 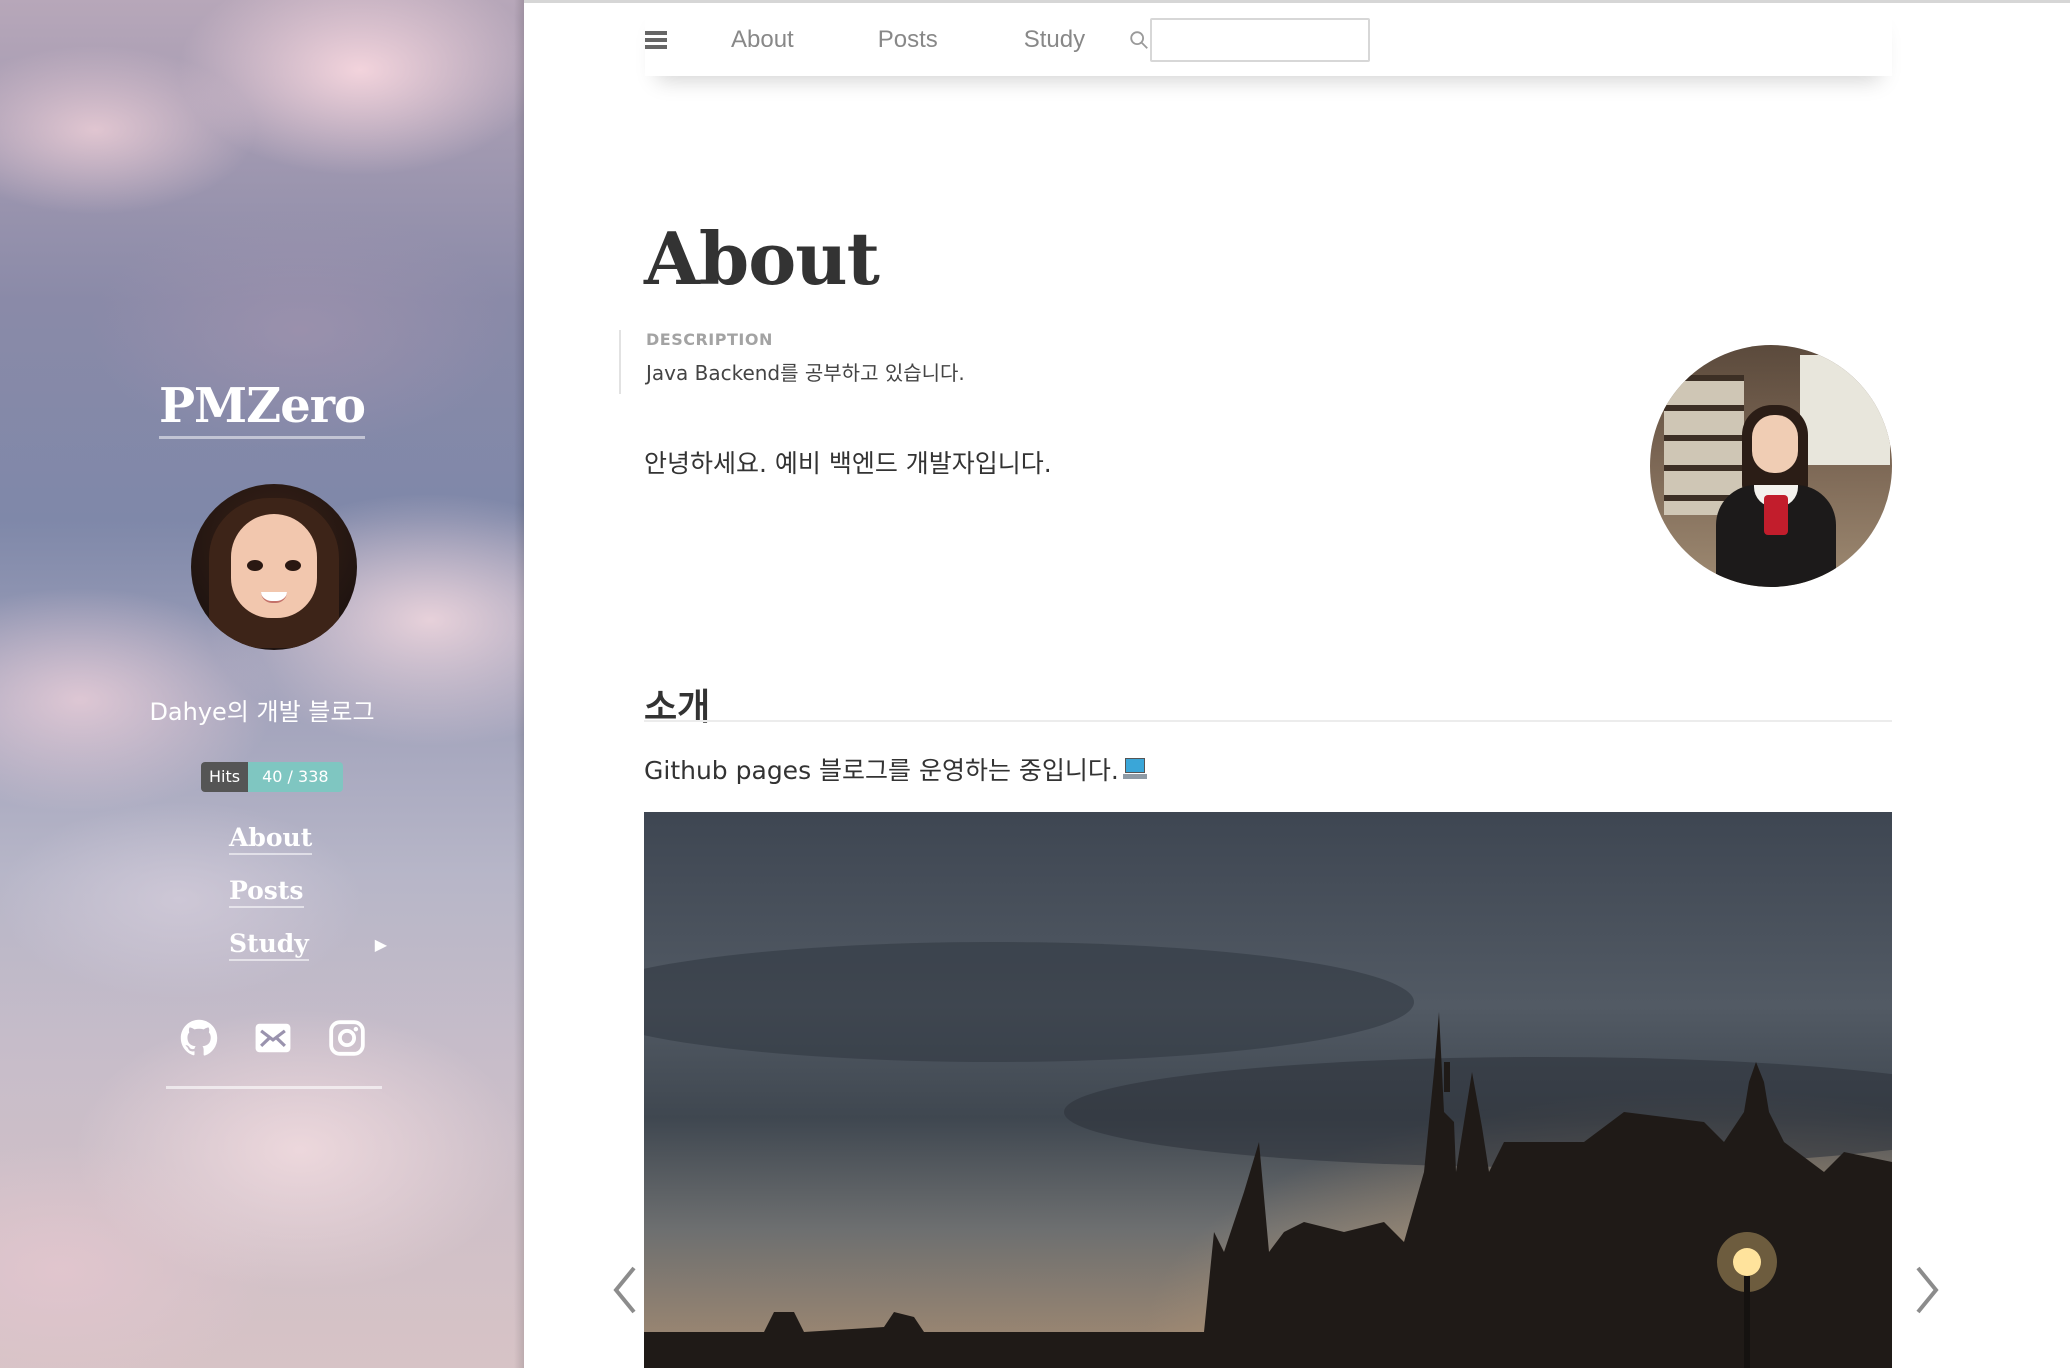 I want to click on sidebar-item-posts: Posts, so click(x=309, y=891).